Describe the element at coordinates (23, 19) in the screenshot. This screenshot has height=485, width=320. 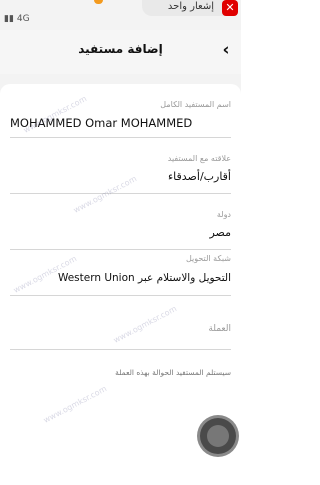
I see `network-label: 4G` at that location.